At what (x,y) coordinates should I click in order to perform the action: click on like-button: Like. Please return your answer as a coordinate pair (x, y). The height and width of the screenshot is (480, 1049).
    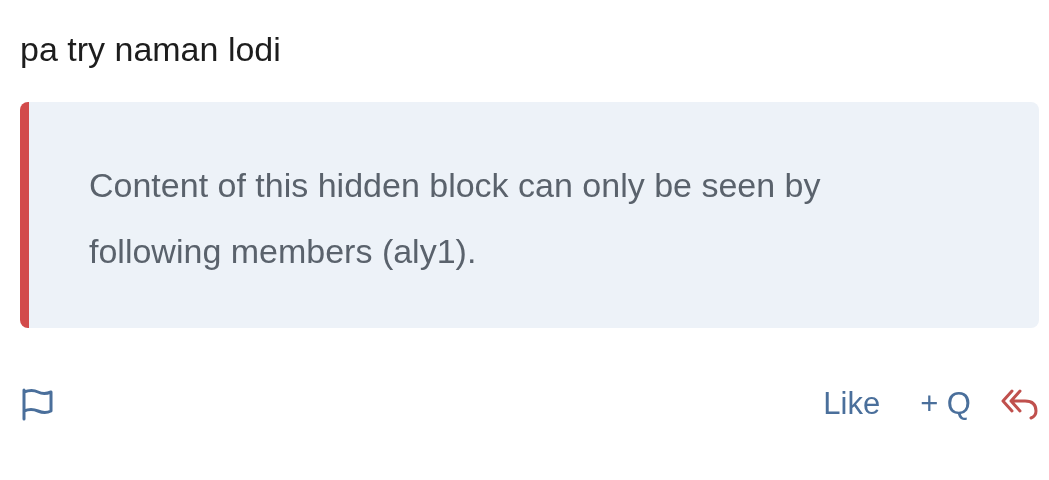
    Looking at the image, I should click on (852, 404).